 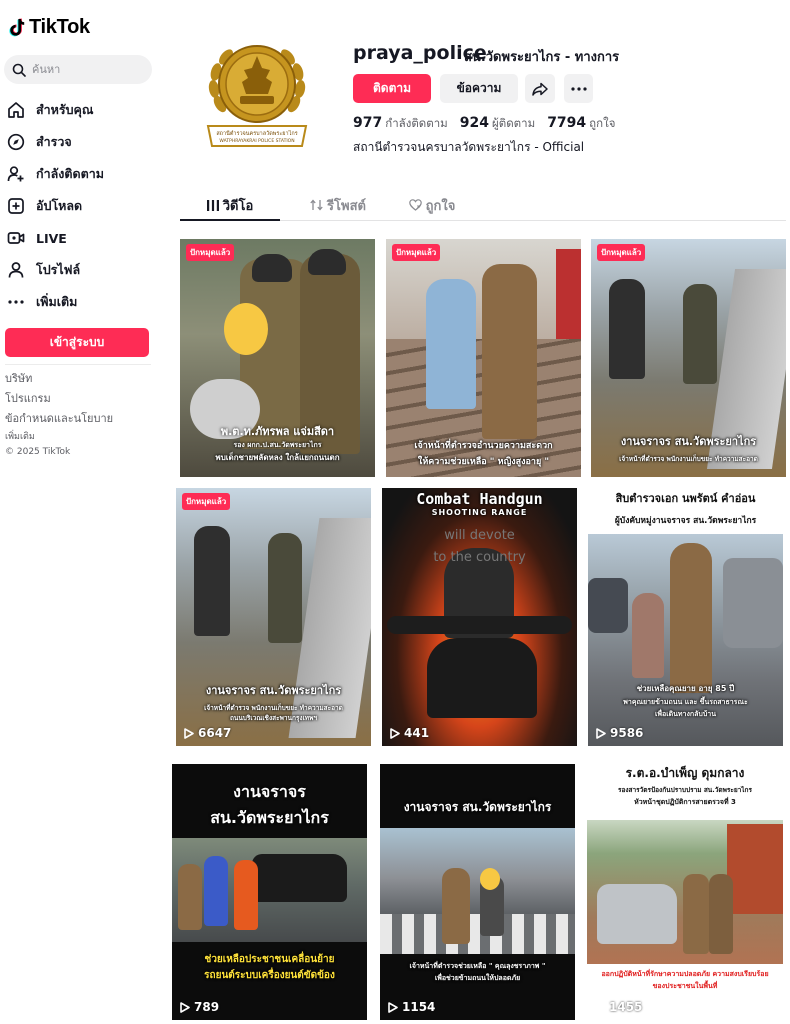 I want to click on nav-label-for-you: สำหรับคุณ, so click(x=65, y=109).